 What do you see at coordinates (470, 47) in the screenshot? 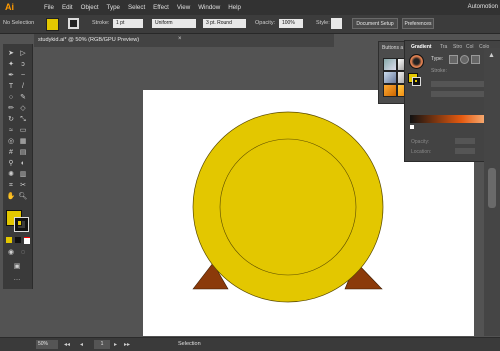
I see `tab-color: Col` at bounding box center [470, 47].